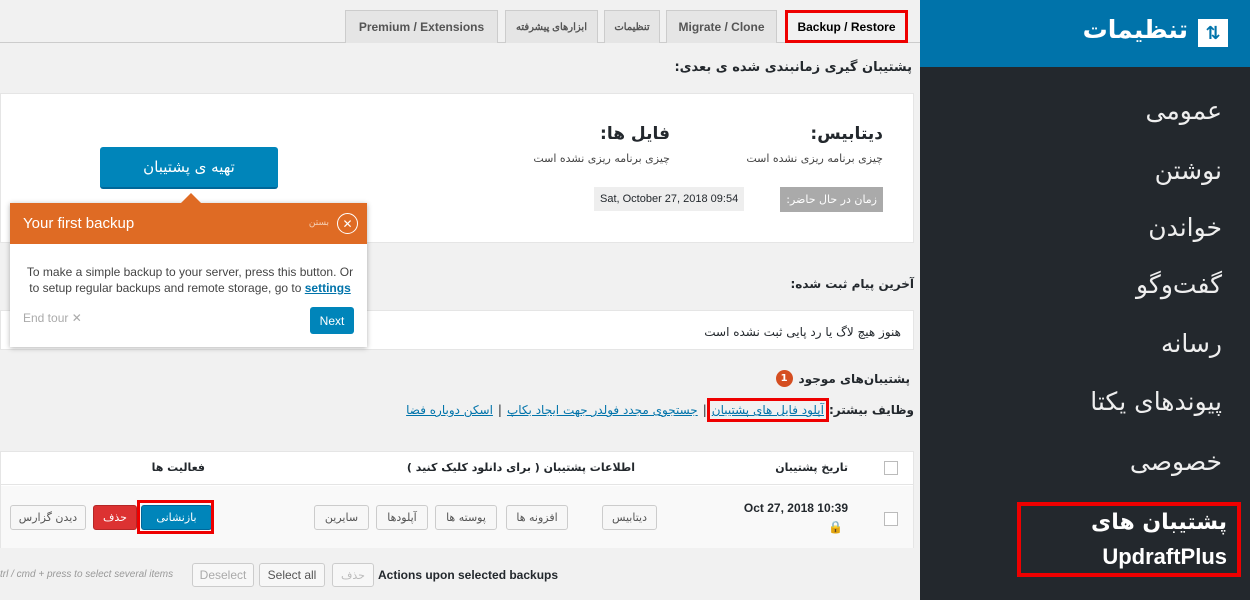  Describe the element at coordinates (1176, 461) in the screenshot. I see `sidebar-item-privacy: خصوصی` at that location.